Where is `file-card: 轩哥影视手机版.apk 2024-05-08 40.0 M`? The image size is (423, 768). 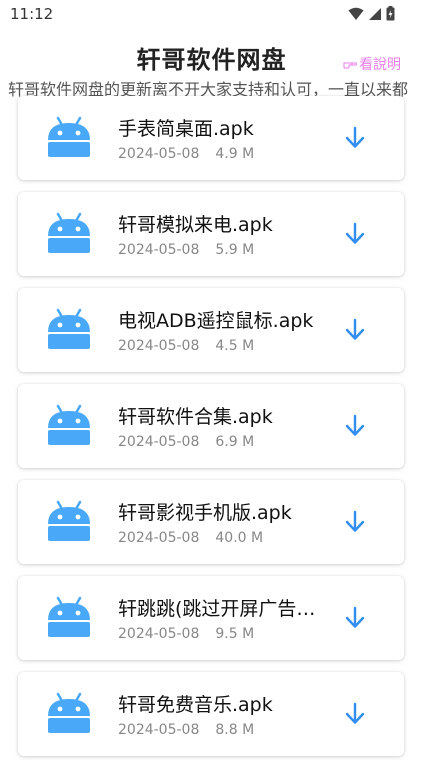
file-card: 轩哥影视手机版.apk 2024-05-08 40.0 M is located at coordinates (211, 522).